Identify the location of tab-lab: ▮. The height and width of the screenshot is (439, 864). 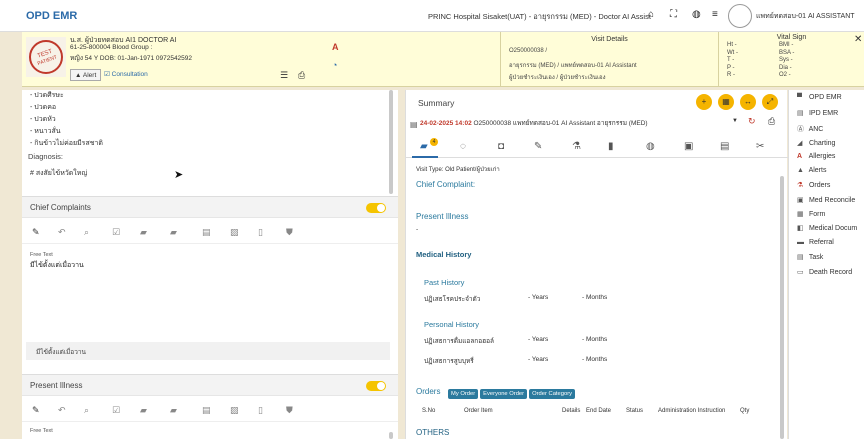
(611, 146).